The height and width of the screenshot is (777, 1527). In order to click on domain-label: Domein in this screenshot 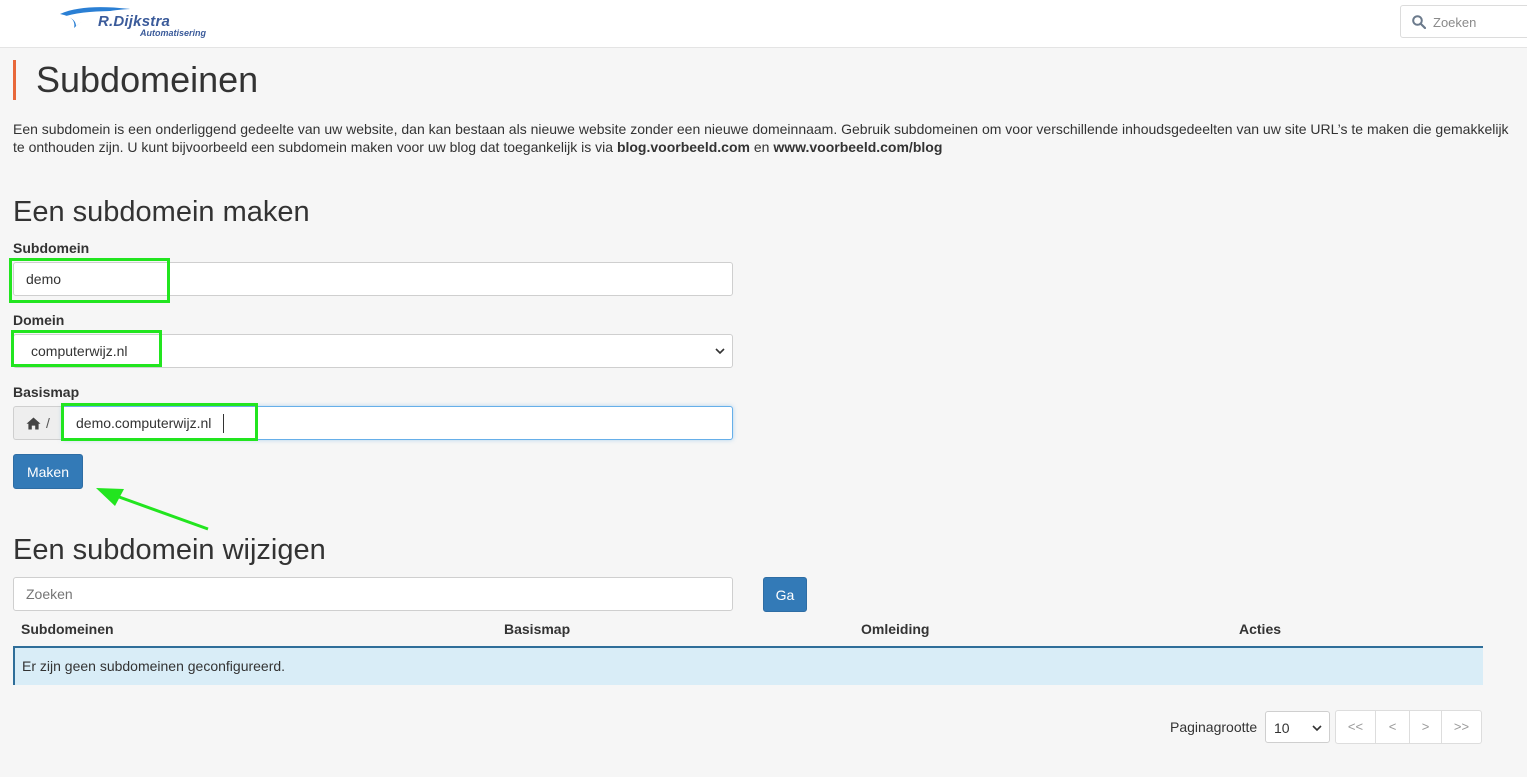, I will do `click(39, 320)`.